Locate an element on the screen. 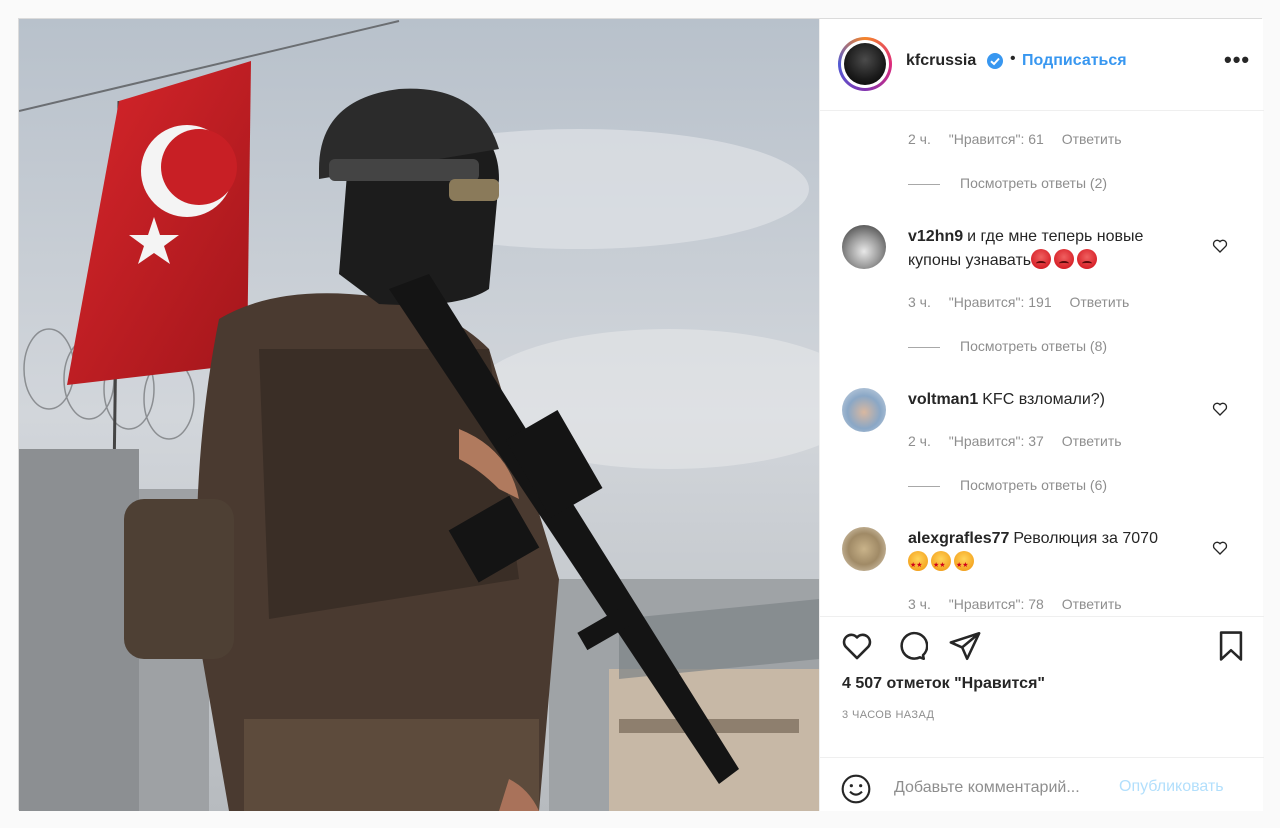  bookmark-icon is located at coordinates (1231, 646).